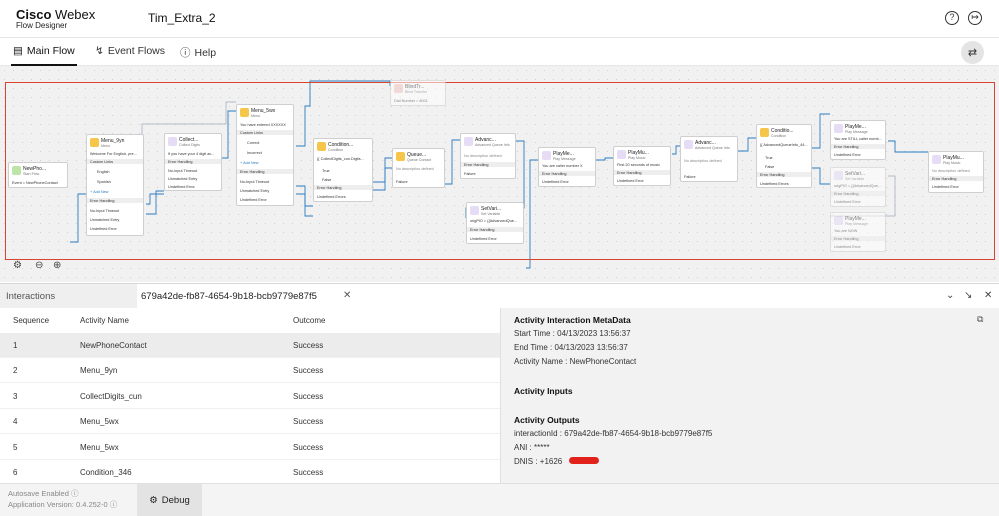 The height and width of the screenshot is (516, 999). What do you see at coordinates (185, 53) in the screenshot?
I see `help-icon: ⓘ` at bounding box center [185, 53].